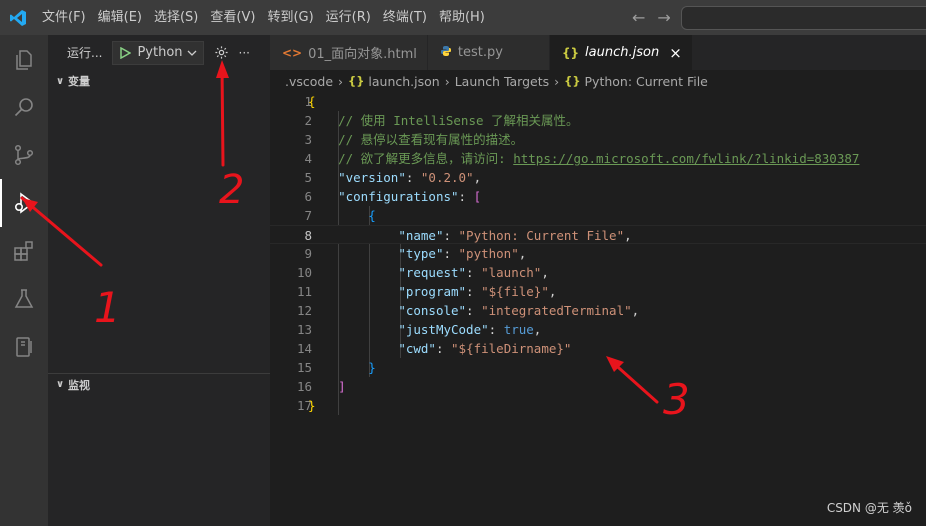 This screenshot has height=526, width=926. Describe the element at coordinates (125, 52) in the screenshot. I see `start-debugging-icon` at that location.